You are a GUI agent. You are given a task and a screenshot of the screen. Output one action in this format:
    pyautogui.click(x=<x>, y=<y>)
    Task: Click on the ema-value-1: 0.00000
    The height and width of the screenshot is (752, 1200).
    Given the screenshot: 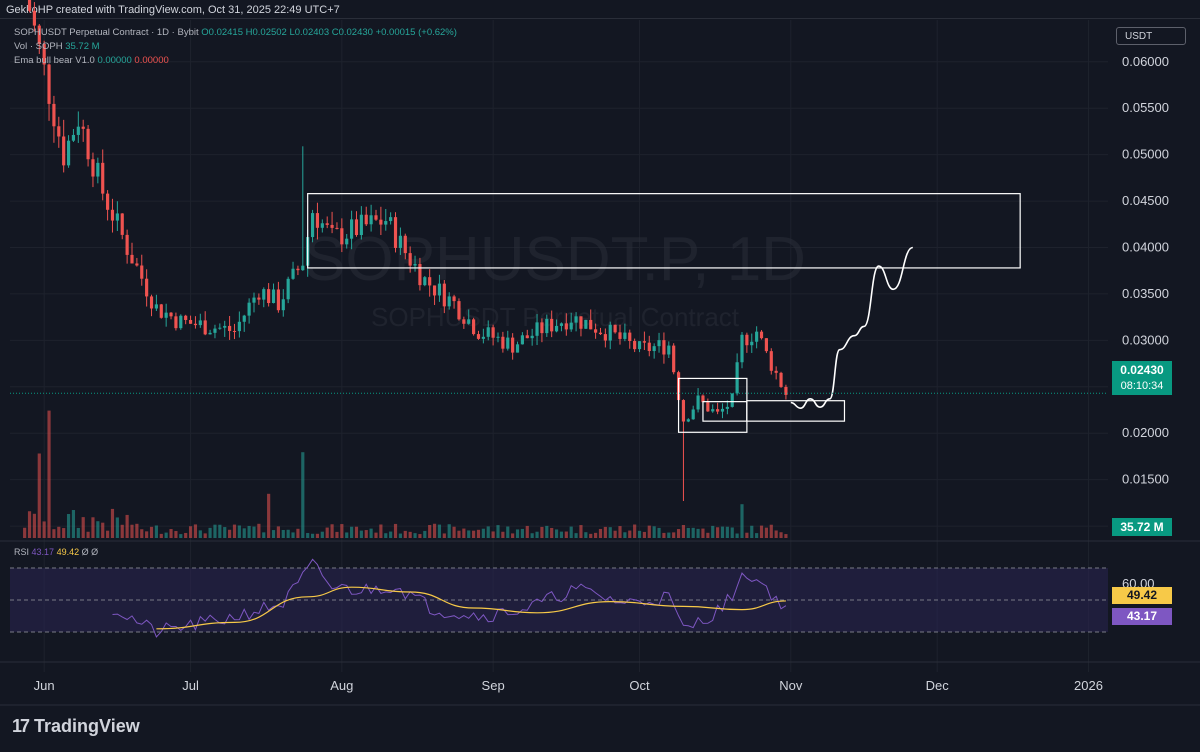 What is the action you would take?
    pyautogui.click(x=114, y=60)
    